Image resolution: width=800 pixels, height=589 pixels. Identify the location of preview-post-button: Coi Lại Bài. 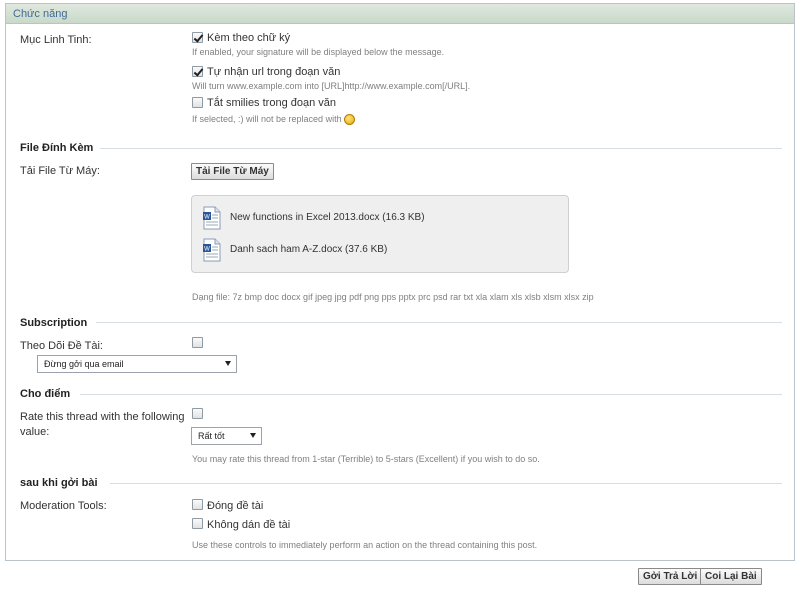
(731, 576).